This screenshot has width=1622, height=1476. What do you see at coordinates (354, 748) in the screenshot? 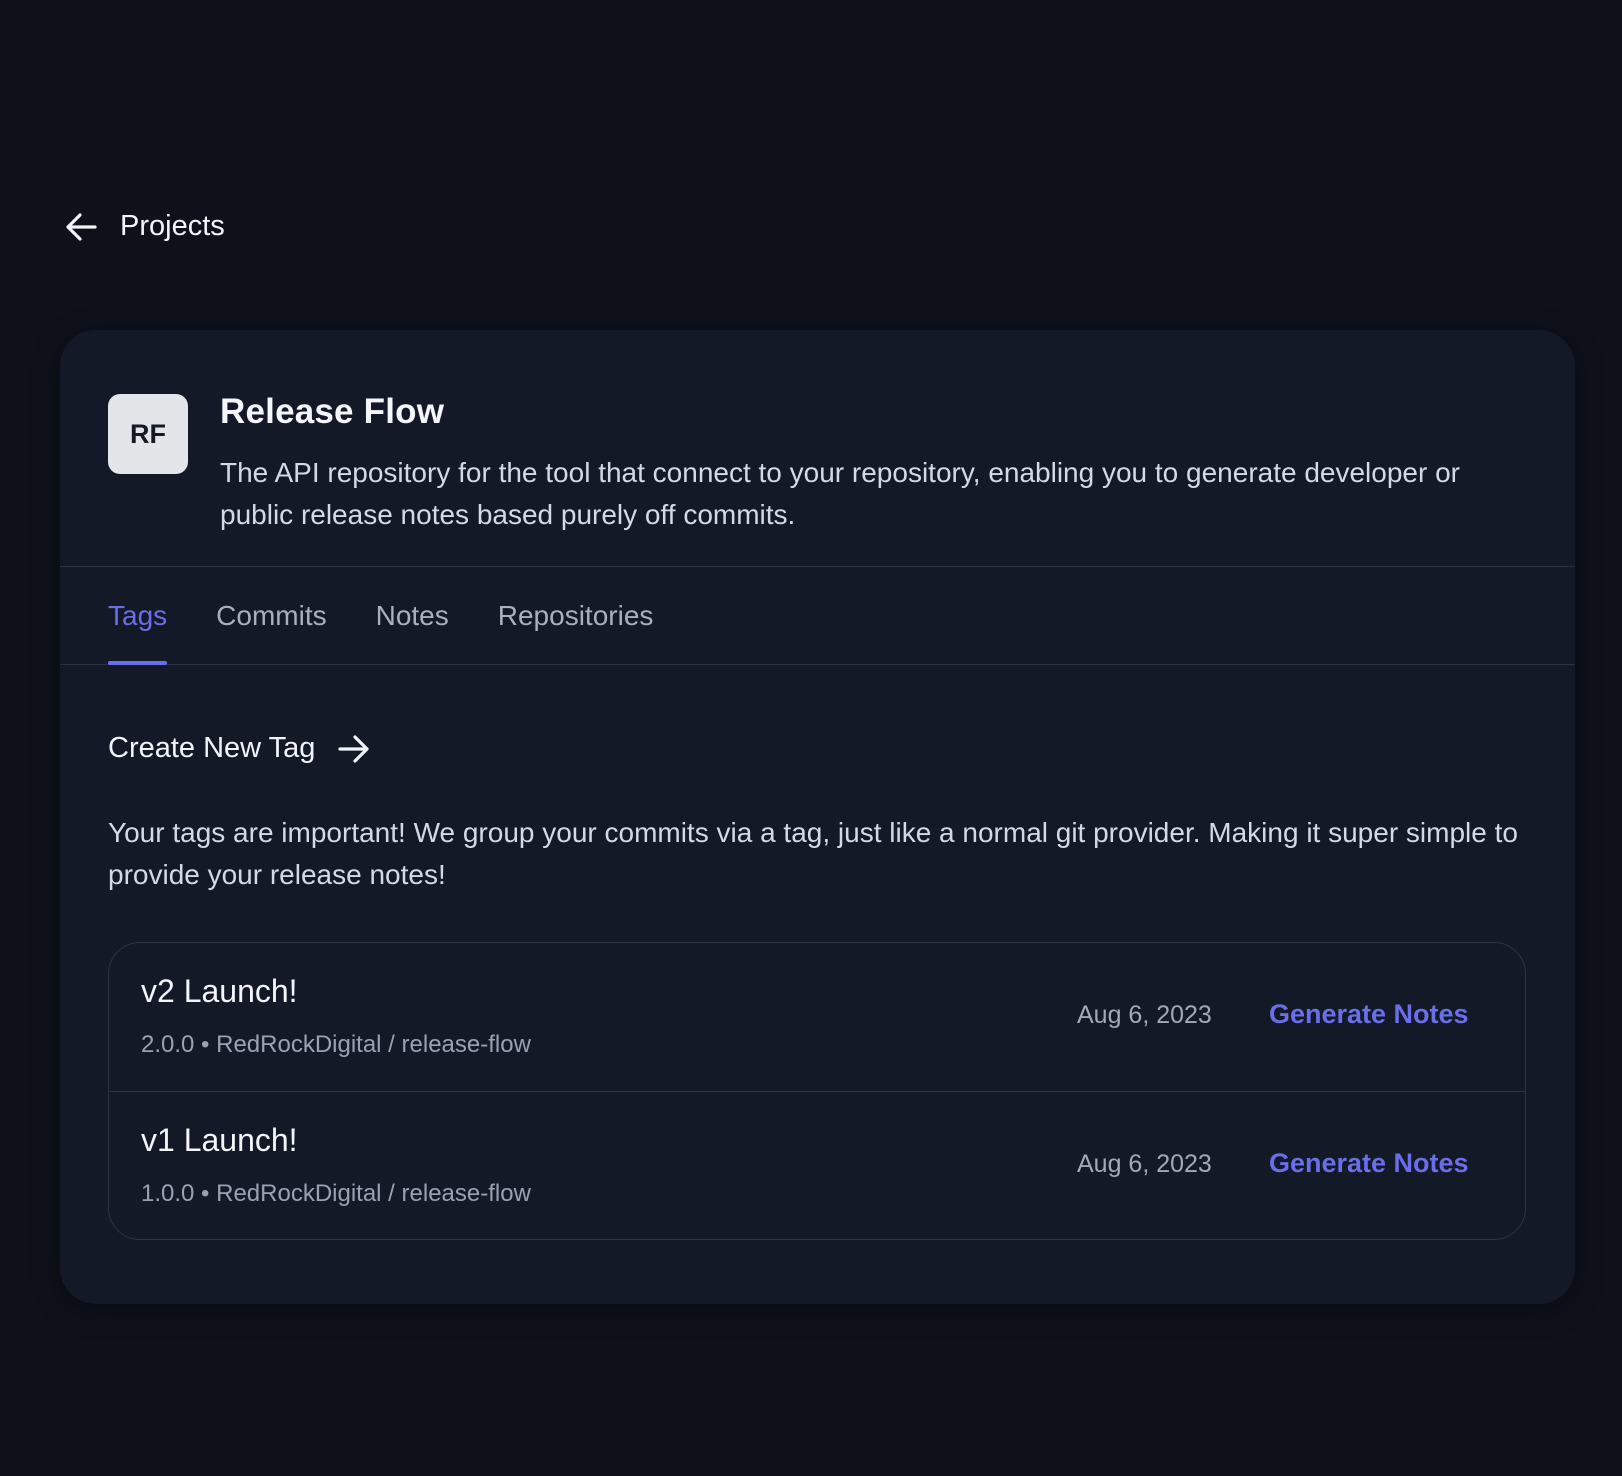
I see `arrow-right-icon` at bounding box center [354, 748].